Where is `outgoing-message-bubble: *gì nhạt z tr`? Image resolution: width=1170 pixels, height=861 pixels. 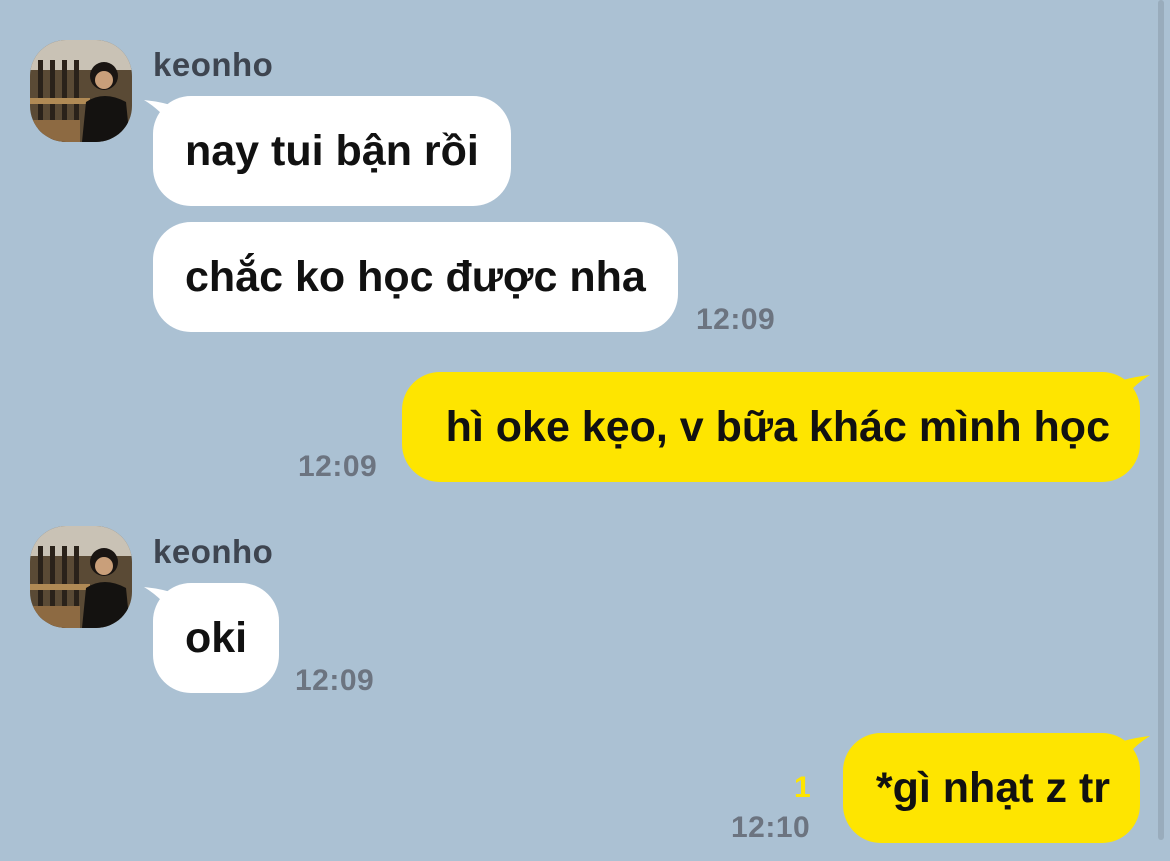 outgoing-message-bubble: *gì nhạt z tr is located at coordinates (991, 788).